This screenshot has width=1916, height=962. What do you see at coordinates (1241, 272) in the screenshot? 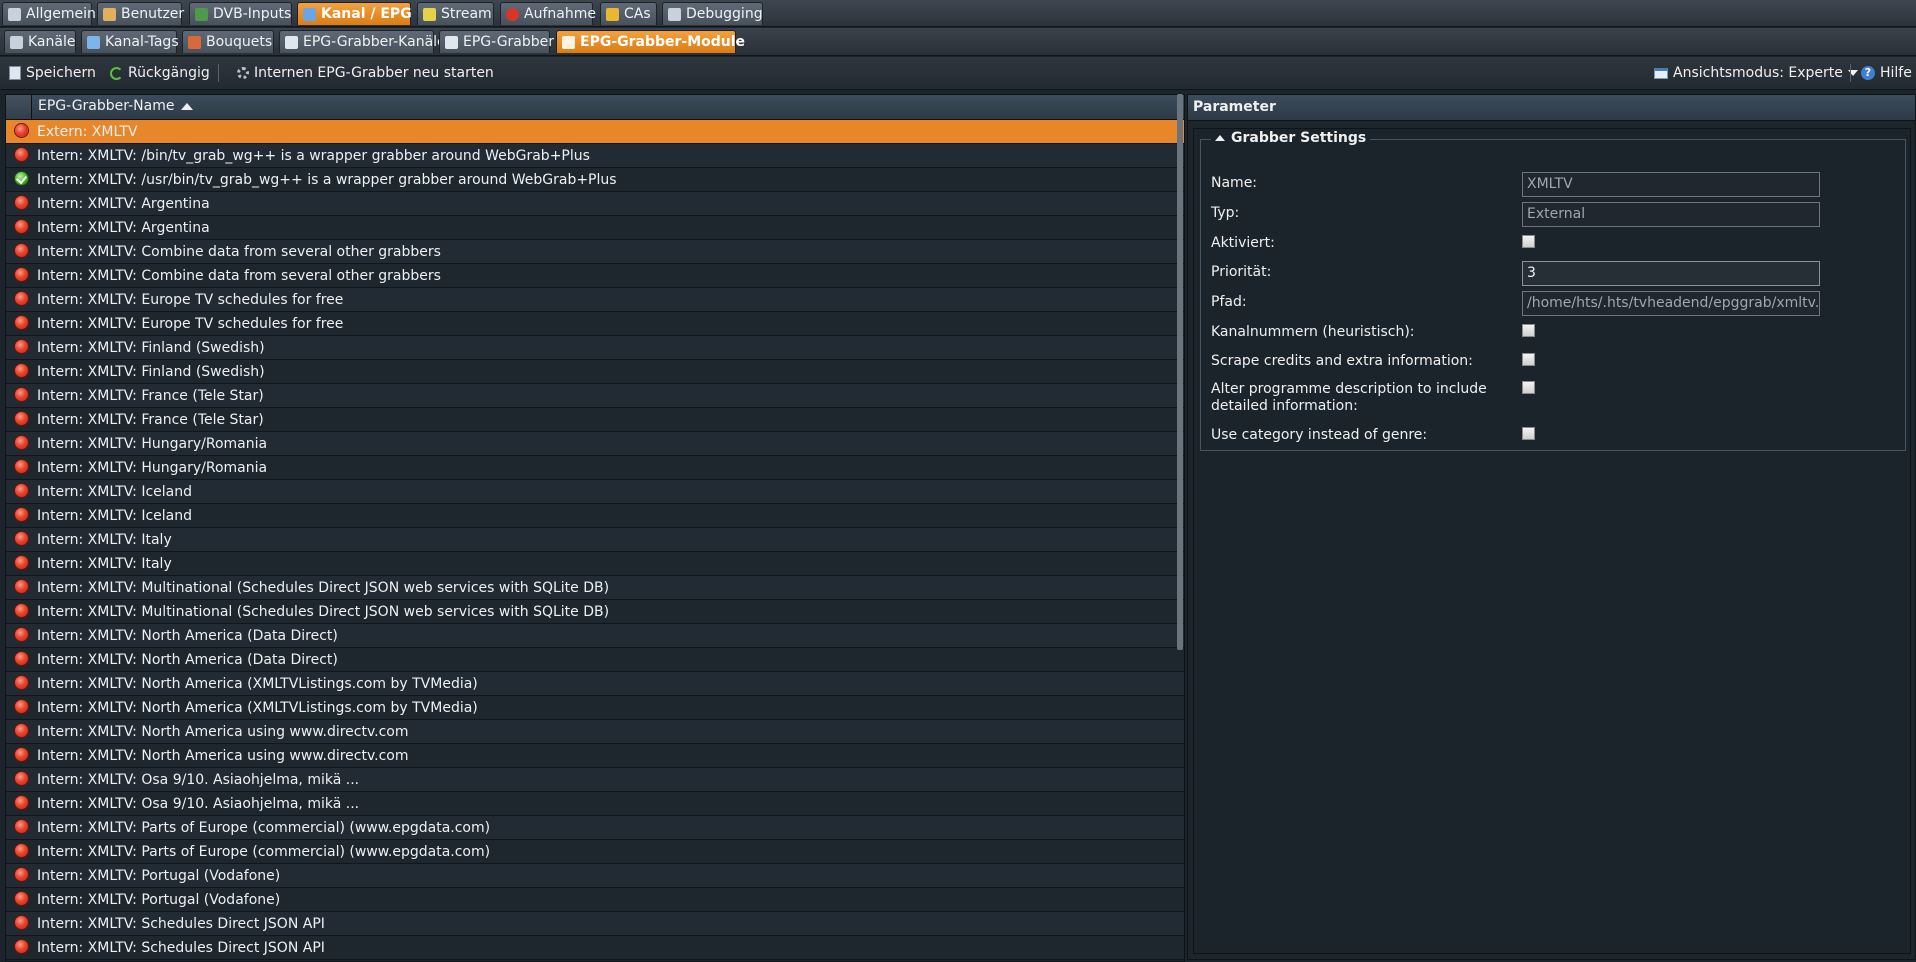
I see `priority-label: Priorität:` at bounding box center [1241, 272].